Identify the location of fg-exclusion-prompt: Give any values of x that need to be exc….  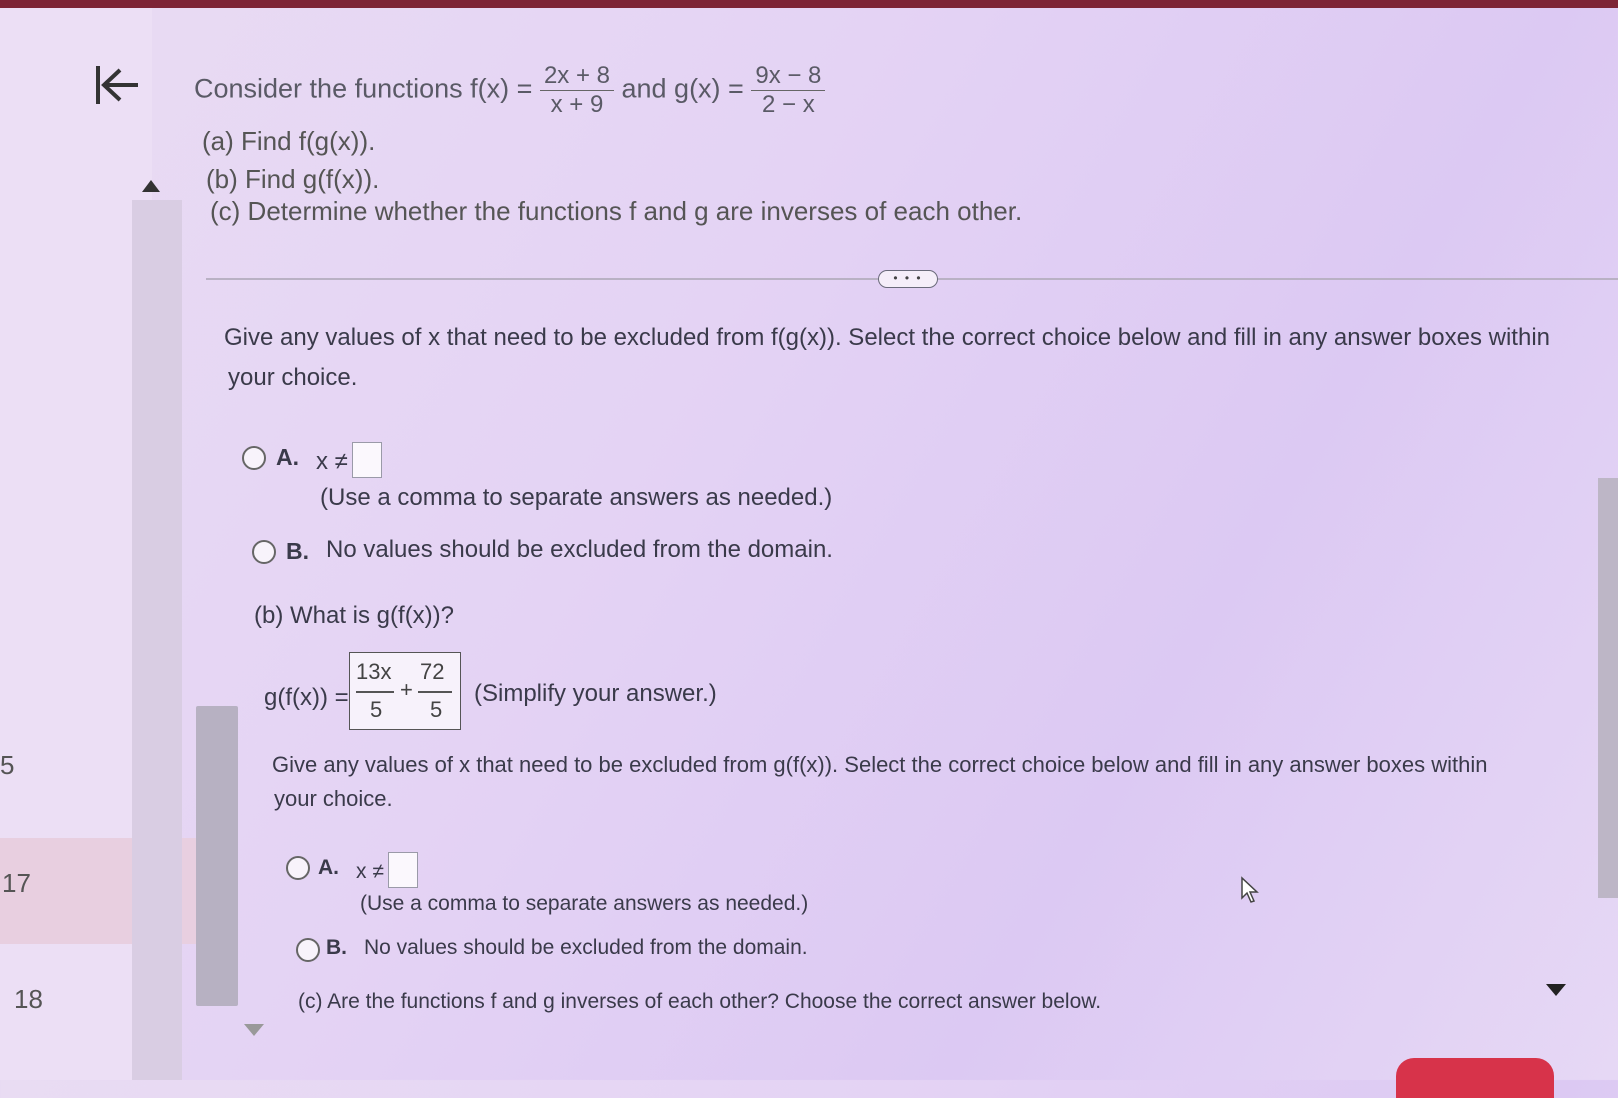
(887, 337).